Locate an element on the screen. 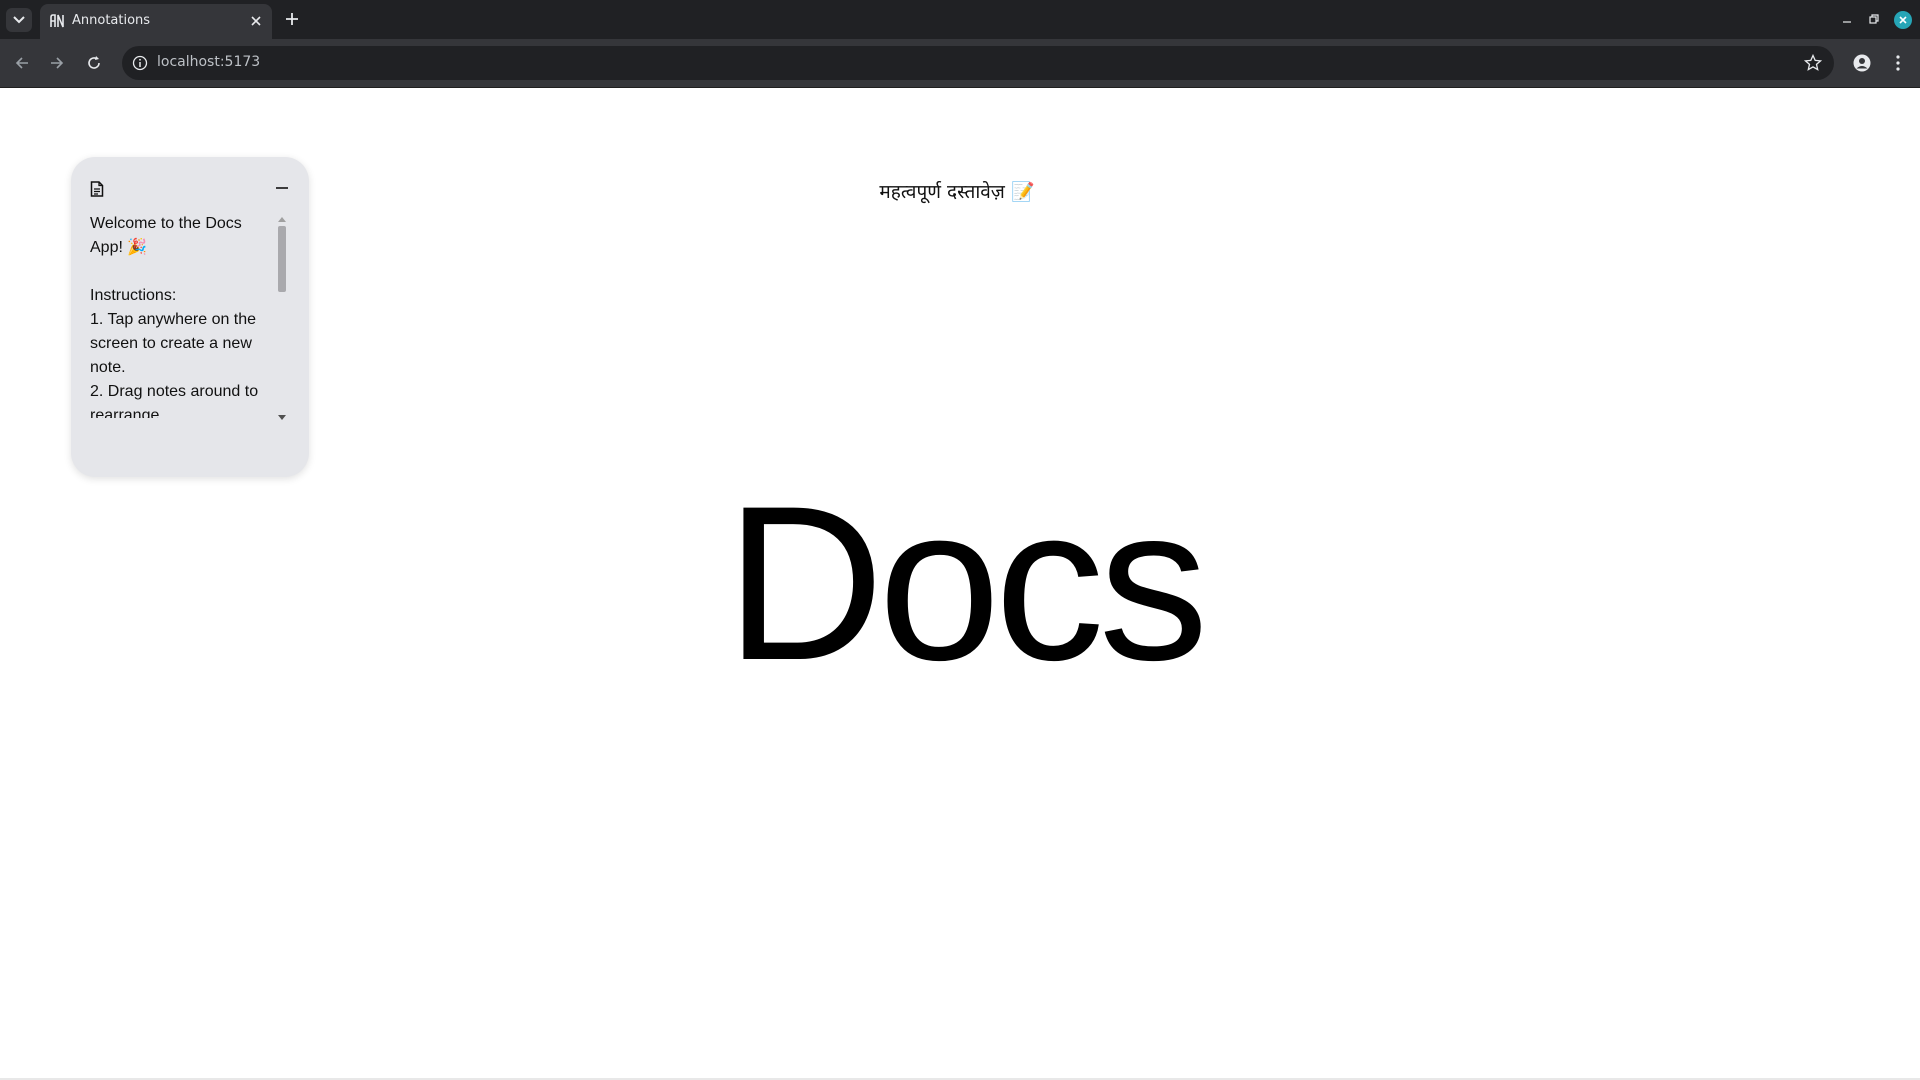 Image resolution: width=1920 pixels, height=1080 pixels. star-icon is located at coordinates (1813, 63).